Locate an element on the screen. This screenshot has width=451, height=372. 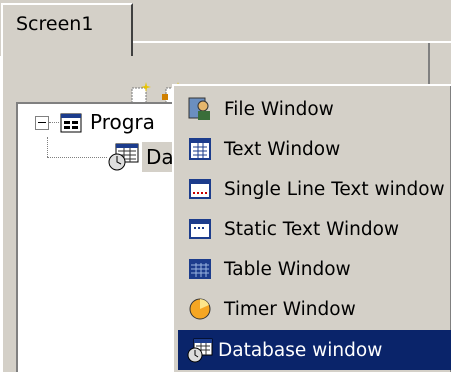
menu-item-label: Text Window is located at coordinates (282, 149).